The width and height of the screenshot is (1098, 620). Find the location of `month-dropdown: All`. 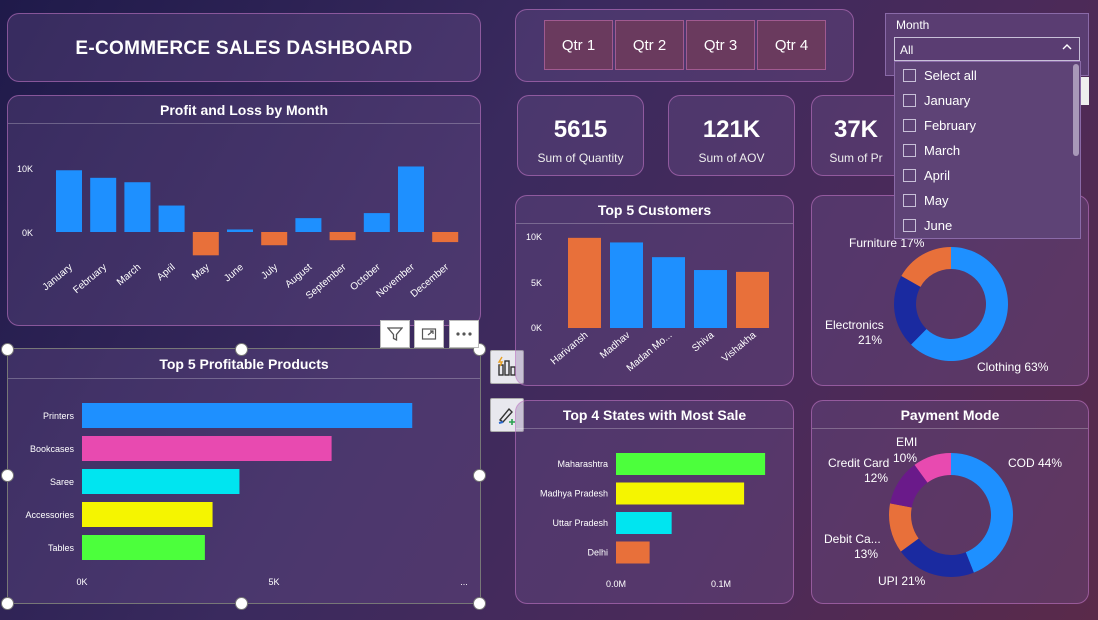

month-dropdown: All is located at coordinates (987, 49).